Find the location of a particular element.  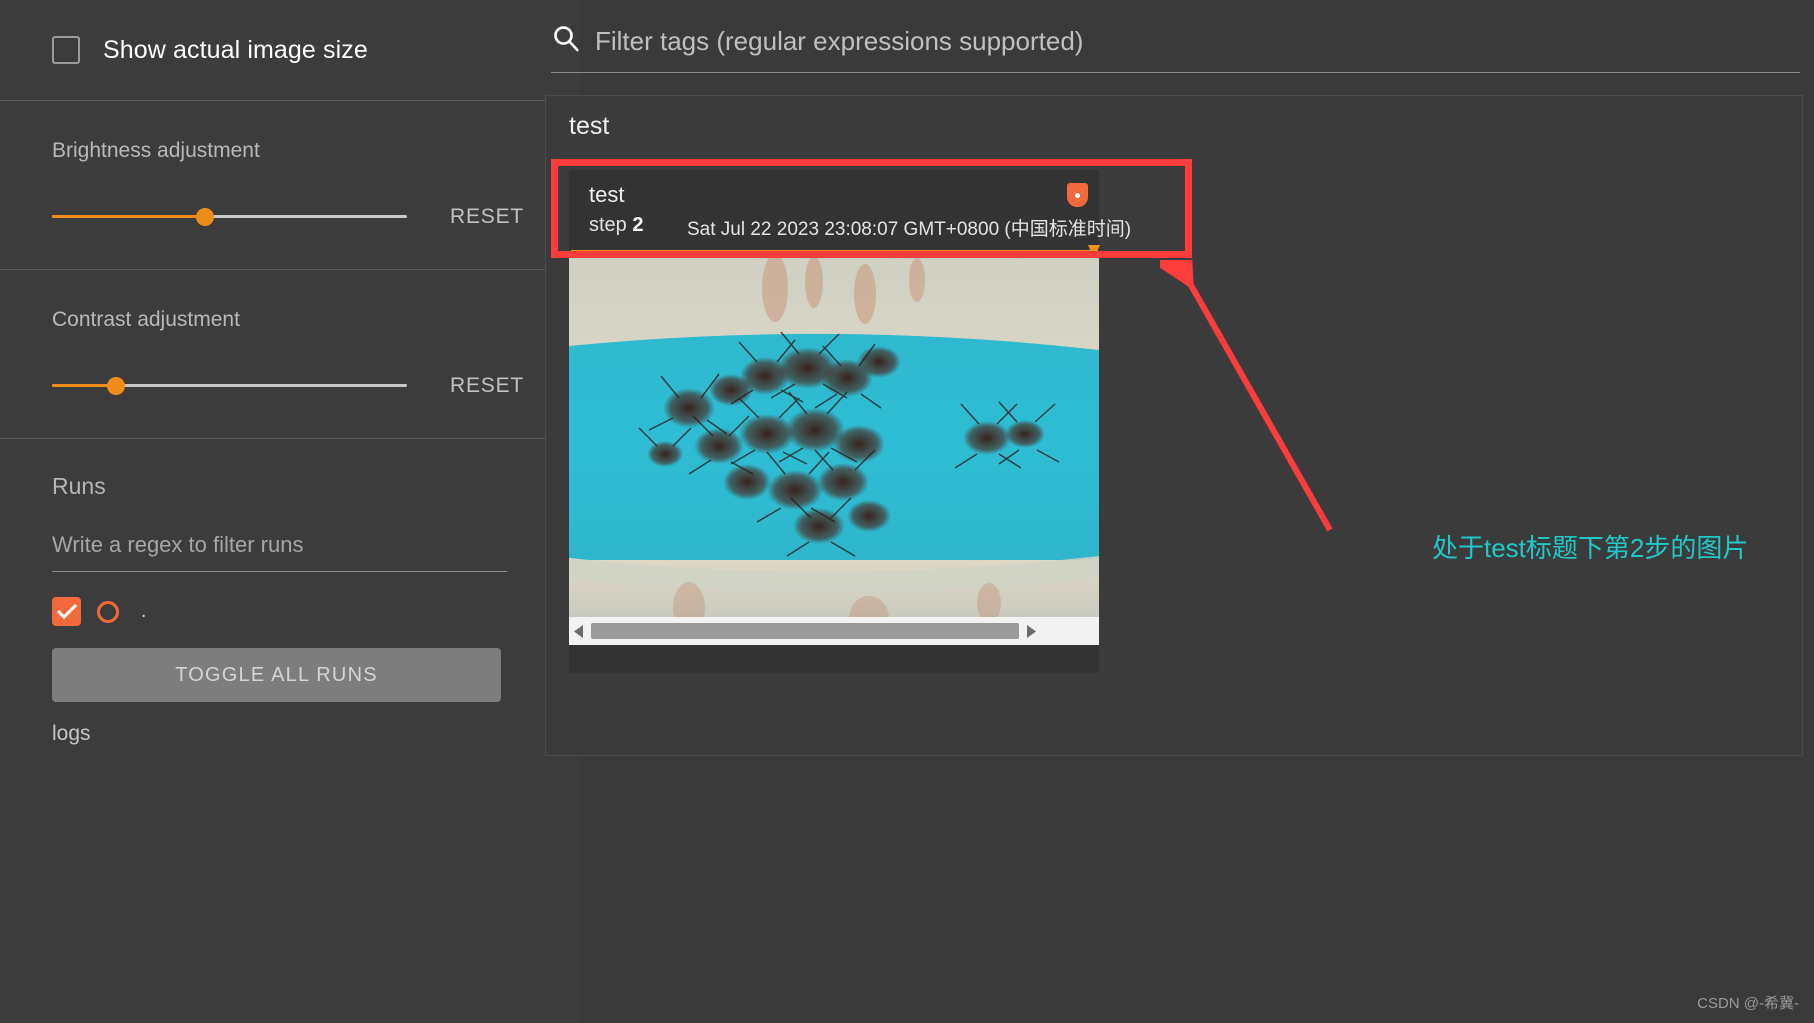

contrast-label: Contrast adjustment is located at coordinates (146, 319).